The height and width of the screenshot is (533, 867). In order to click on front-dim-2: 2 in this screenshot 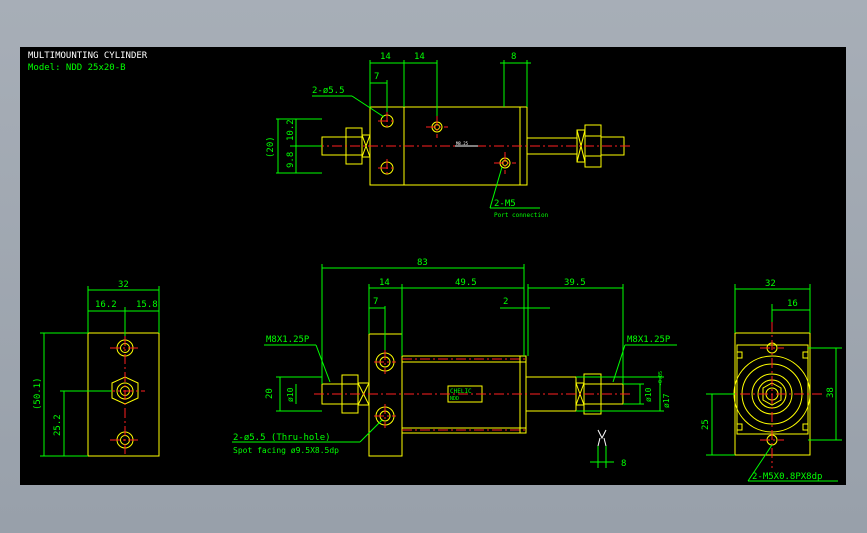, I will do `click(505, 302)`.